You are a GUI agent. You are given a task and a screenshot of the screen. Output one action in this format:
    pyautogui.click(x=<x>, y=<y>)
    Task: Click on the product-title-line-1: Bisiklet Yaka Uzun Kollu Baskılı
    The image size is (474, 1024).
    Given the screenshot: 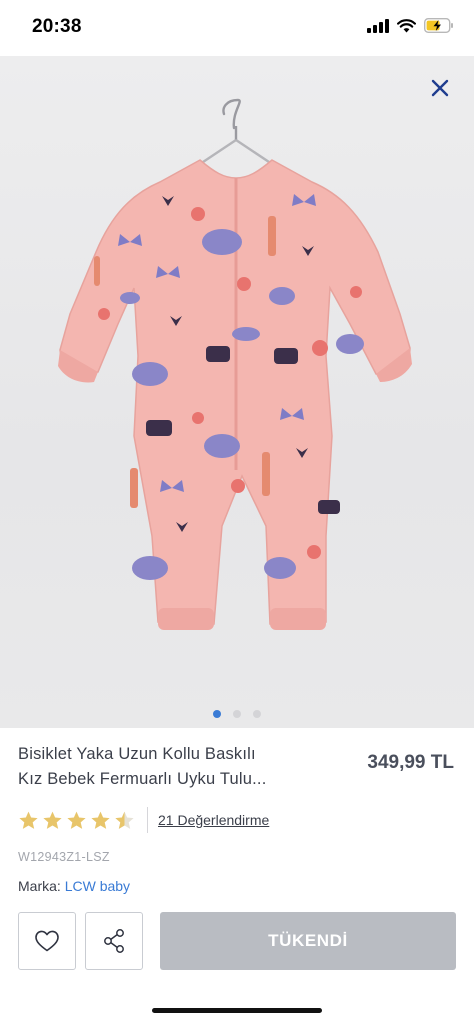 What is the action you would take?
    pyautogui.click(x=137, y=754)
    